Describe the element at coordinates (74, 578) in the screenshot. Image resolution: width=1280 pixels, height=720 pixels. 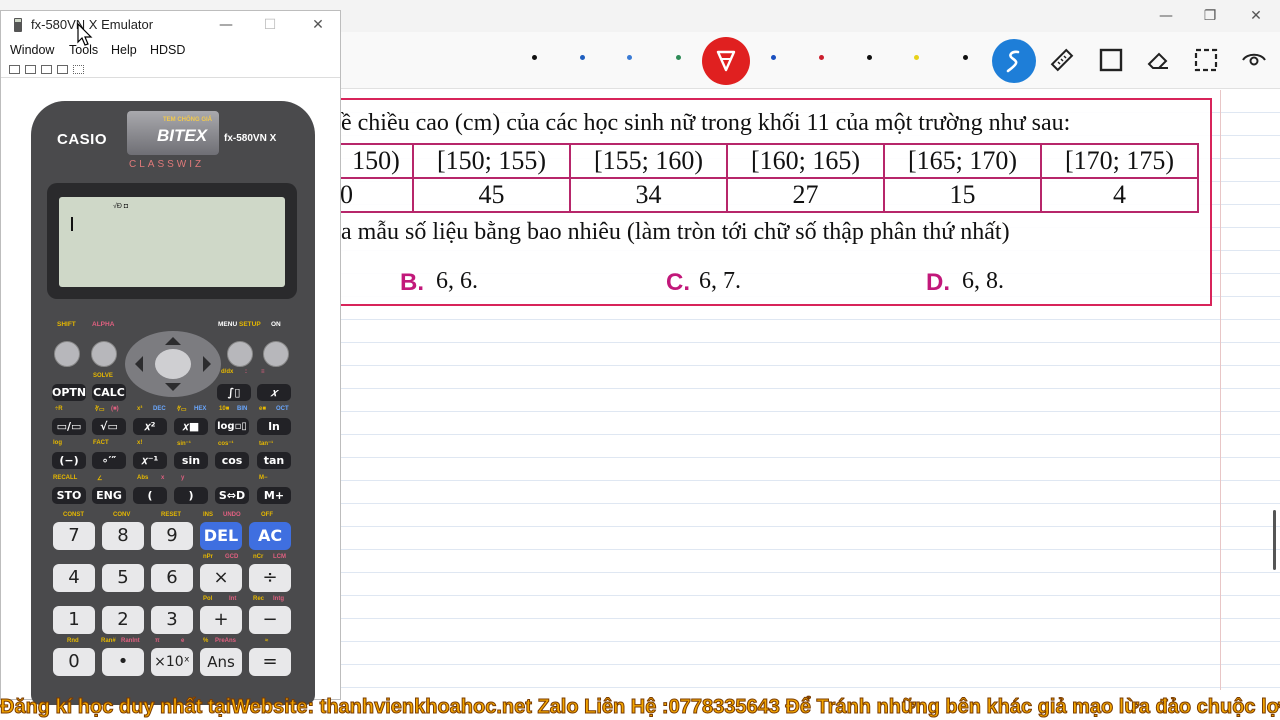
I see `key-4: 4` at that location.